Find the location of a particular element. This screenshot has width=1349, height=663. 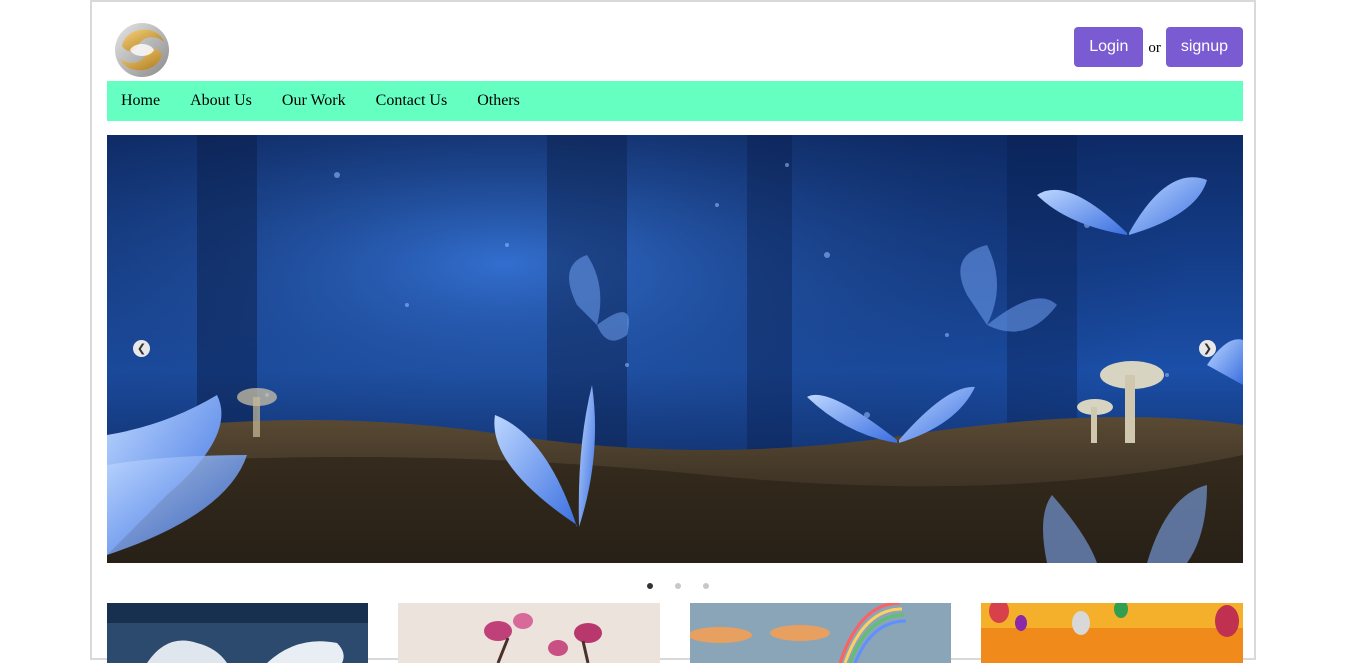

site-logo is located at coordinates (142, 50).